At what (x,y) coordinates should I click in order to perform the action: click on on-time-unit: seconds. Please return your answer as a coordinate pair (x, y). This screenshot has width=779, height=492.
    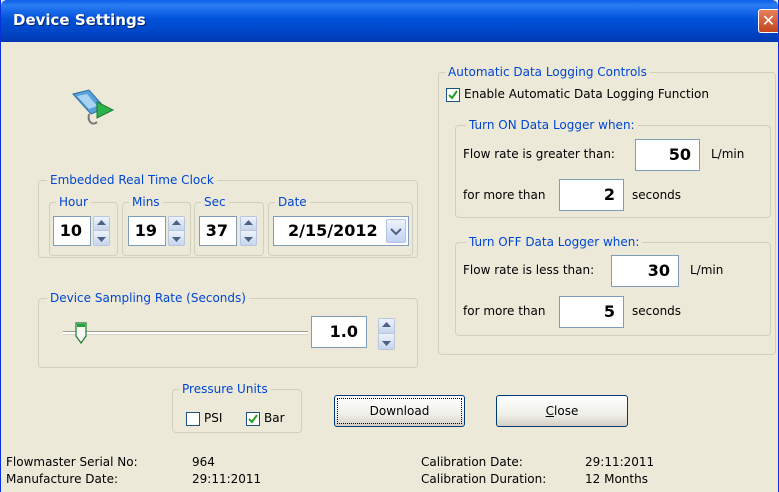
    Looking at the image, I should click on (657, 195).